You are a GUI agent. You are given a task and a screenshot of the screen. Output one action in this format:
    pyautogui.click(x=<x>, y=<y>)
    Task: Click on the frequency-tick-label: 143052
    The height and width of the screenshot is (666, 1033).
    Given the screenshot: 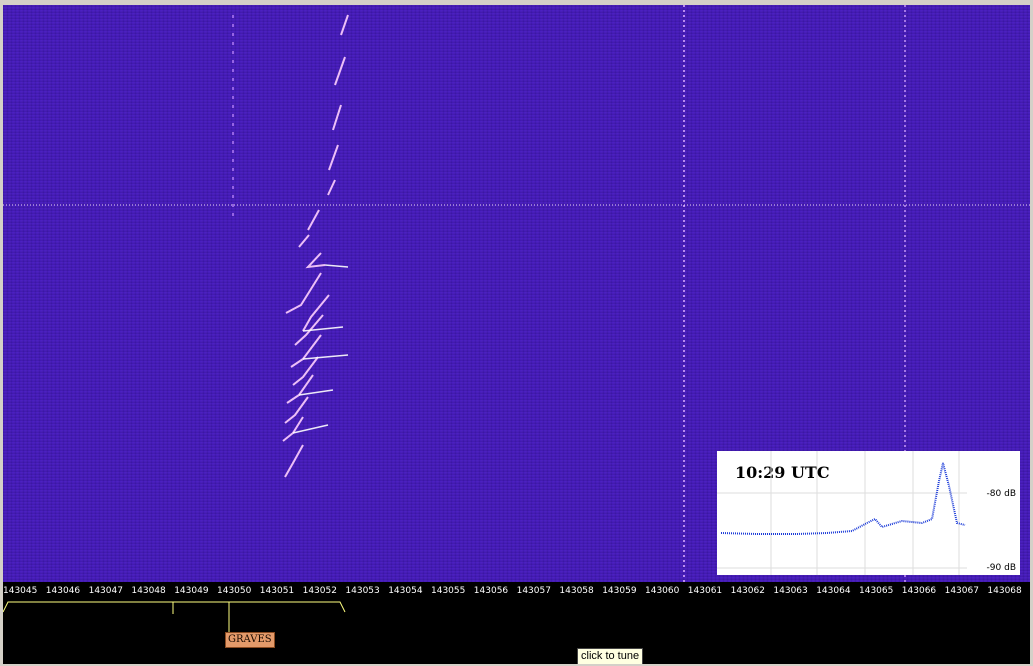 What is the action you would take?
    pyautogui.click(x=319, y=591)
    